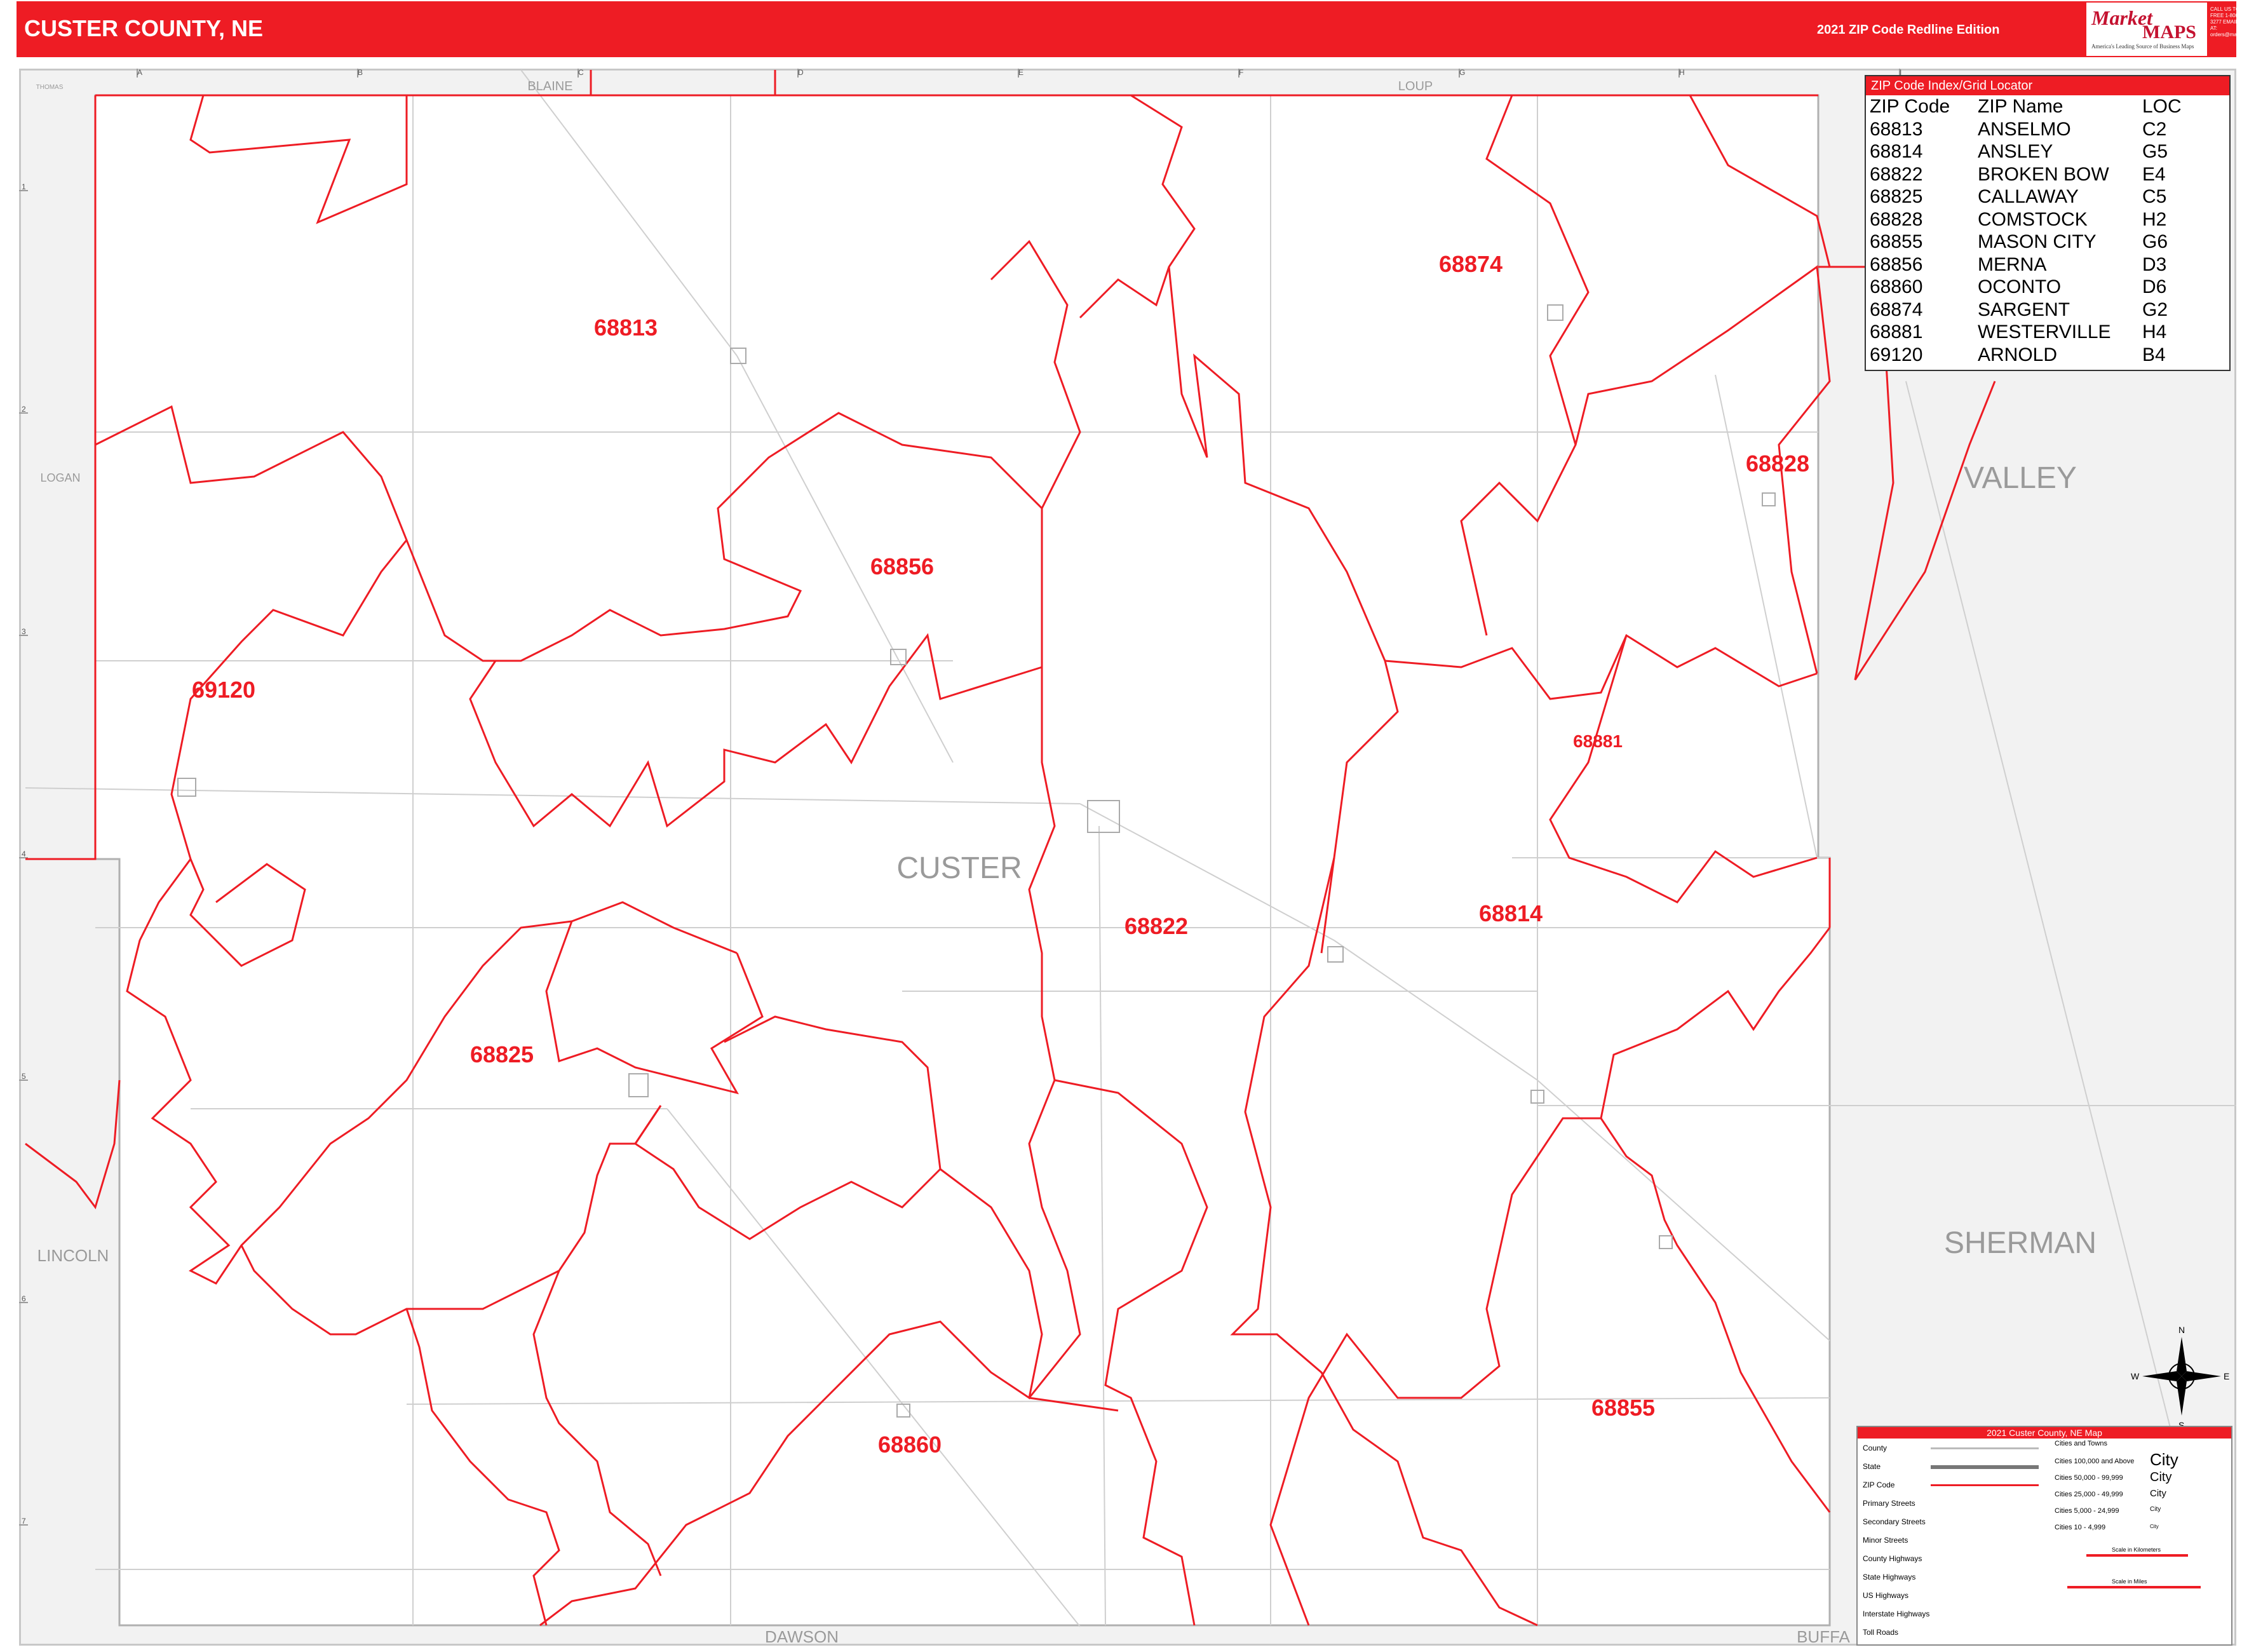 This screenshot has height=1652, width=2242. What do you see at coordinates (1896, 174) in the screenshot?
I see `zip-cell: 68822` at bounding box center [1896, 174].